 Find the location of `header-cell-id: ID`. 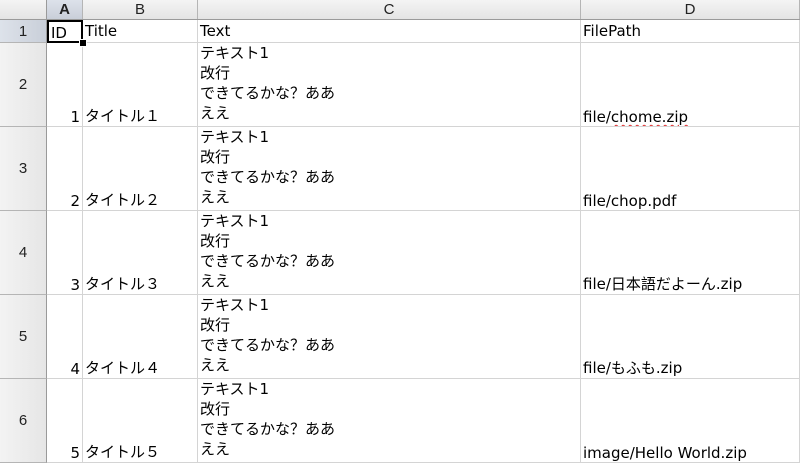

header-cell-id: ID is located at coordinates (65, 31).